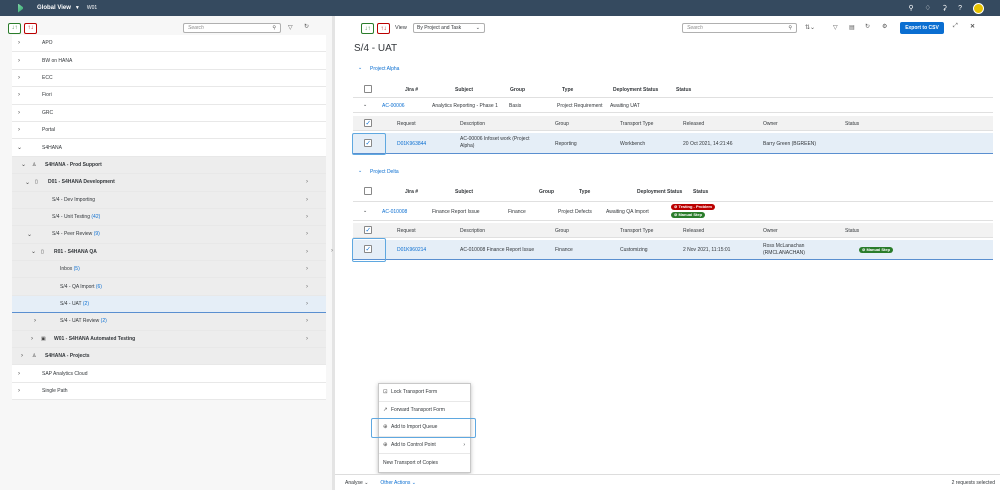 Image resolution: width=1000 pixels, height=490 pixels. What do you see at coordinates (169, 357) in the screenshot?
I see `tree-item-projects: › ♙ S4HANA - Projects` at bounding box center [169, 357].